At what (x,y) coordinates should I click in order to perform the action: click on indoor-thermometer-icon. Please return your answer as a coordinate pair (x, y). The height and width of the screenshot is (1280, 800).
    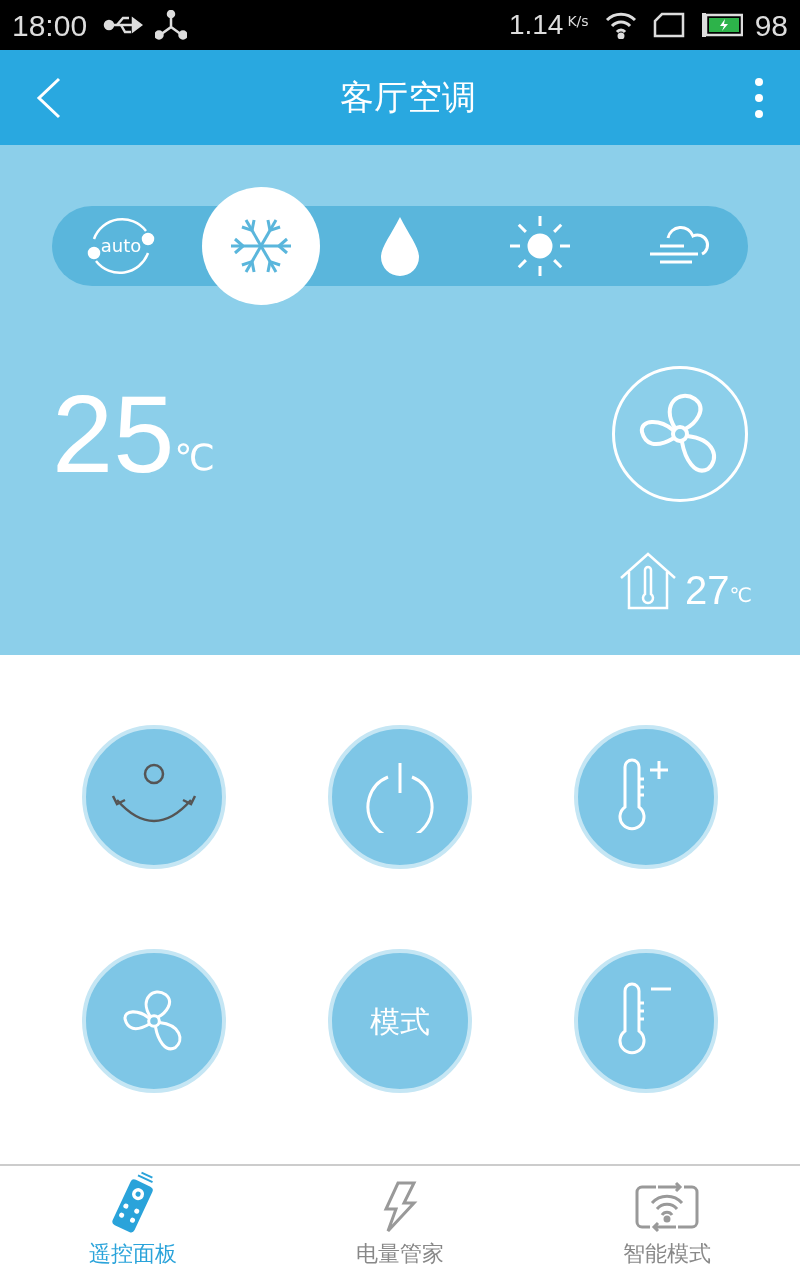
    Looking at the image, I should click on (648, 581).